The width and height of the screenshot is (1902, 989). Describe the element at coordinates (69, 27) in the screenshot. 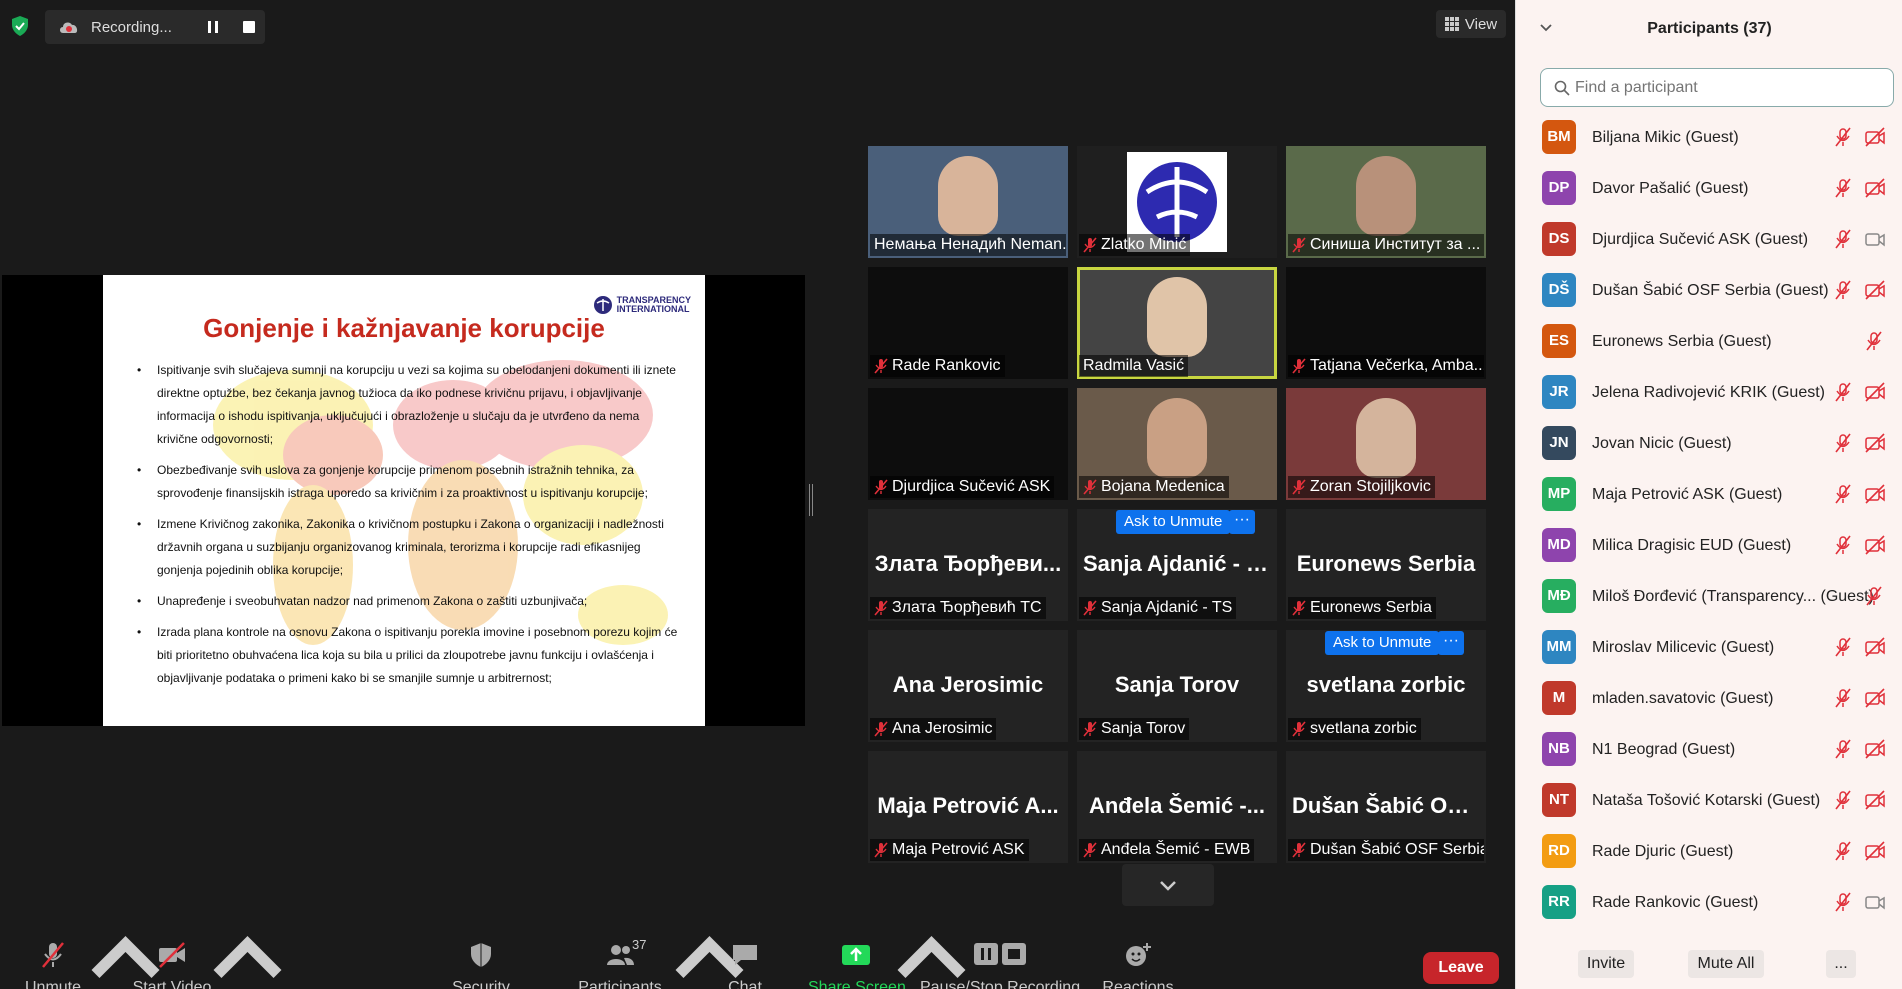

I see `cloud-record-icon` at that location.